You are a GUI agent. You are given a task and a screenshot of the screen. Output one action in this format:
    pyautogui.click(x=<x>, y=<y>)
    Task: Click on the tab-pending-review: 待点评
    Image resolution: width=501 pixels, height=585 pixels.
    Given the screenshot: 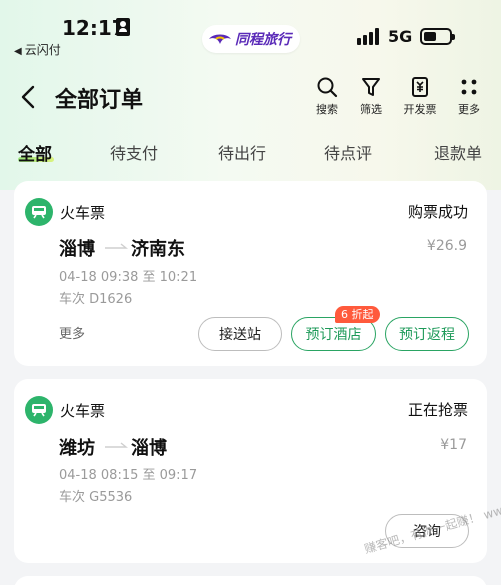 What is the action you would take?
    pyautogui.click(x=348, y=152)
    